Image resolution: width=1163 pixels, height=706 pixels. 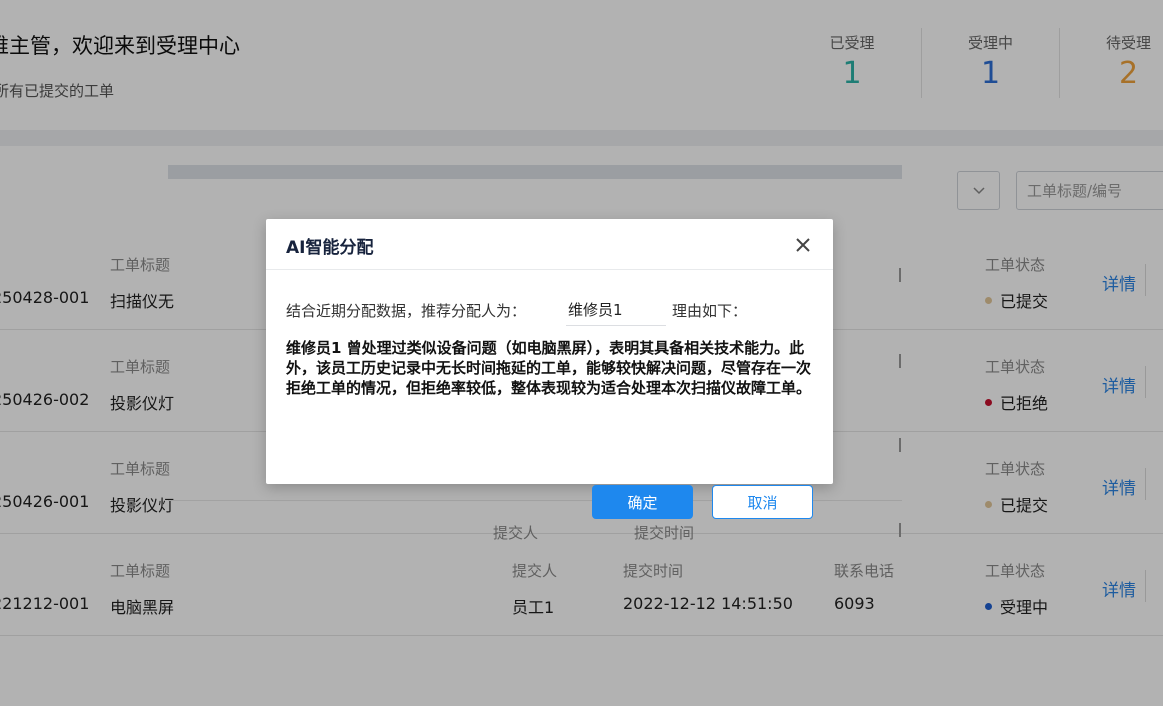 I want to click on recommend-line: 结合近期分配数据，推荐分配人为： 理由如下：, so click(x=516, y=310).